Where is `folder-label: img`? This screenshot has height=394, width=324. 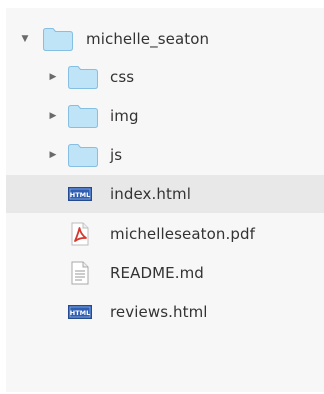 folder-label: img is located at coordinates (124, 116).